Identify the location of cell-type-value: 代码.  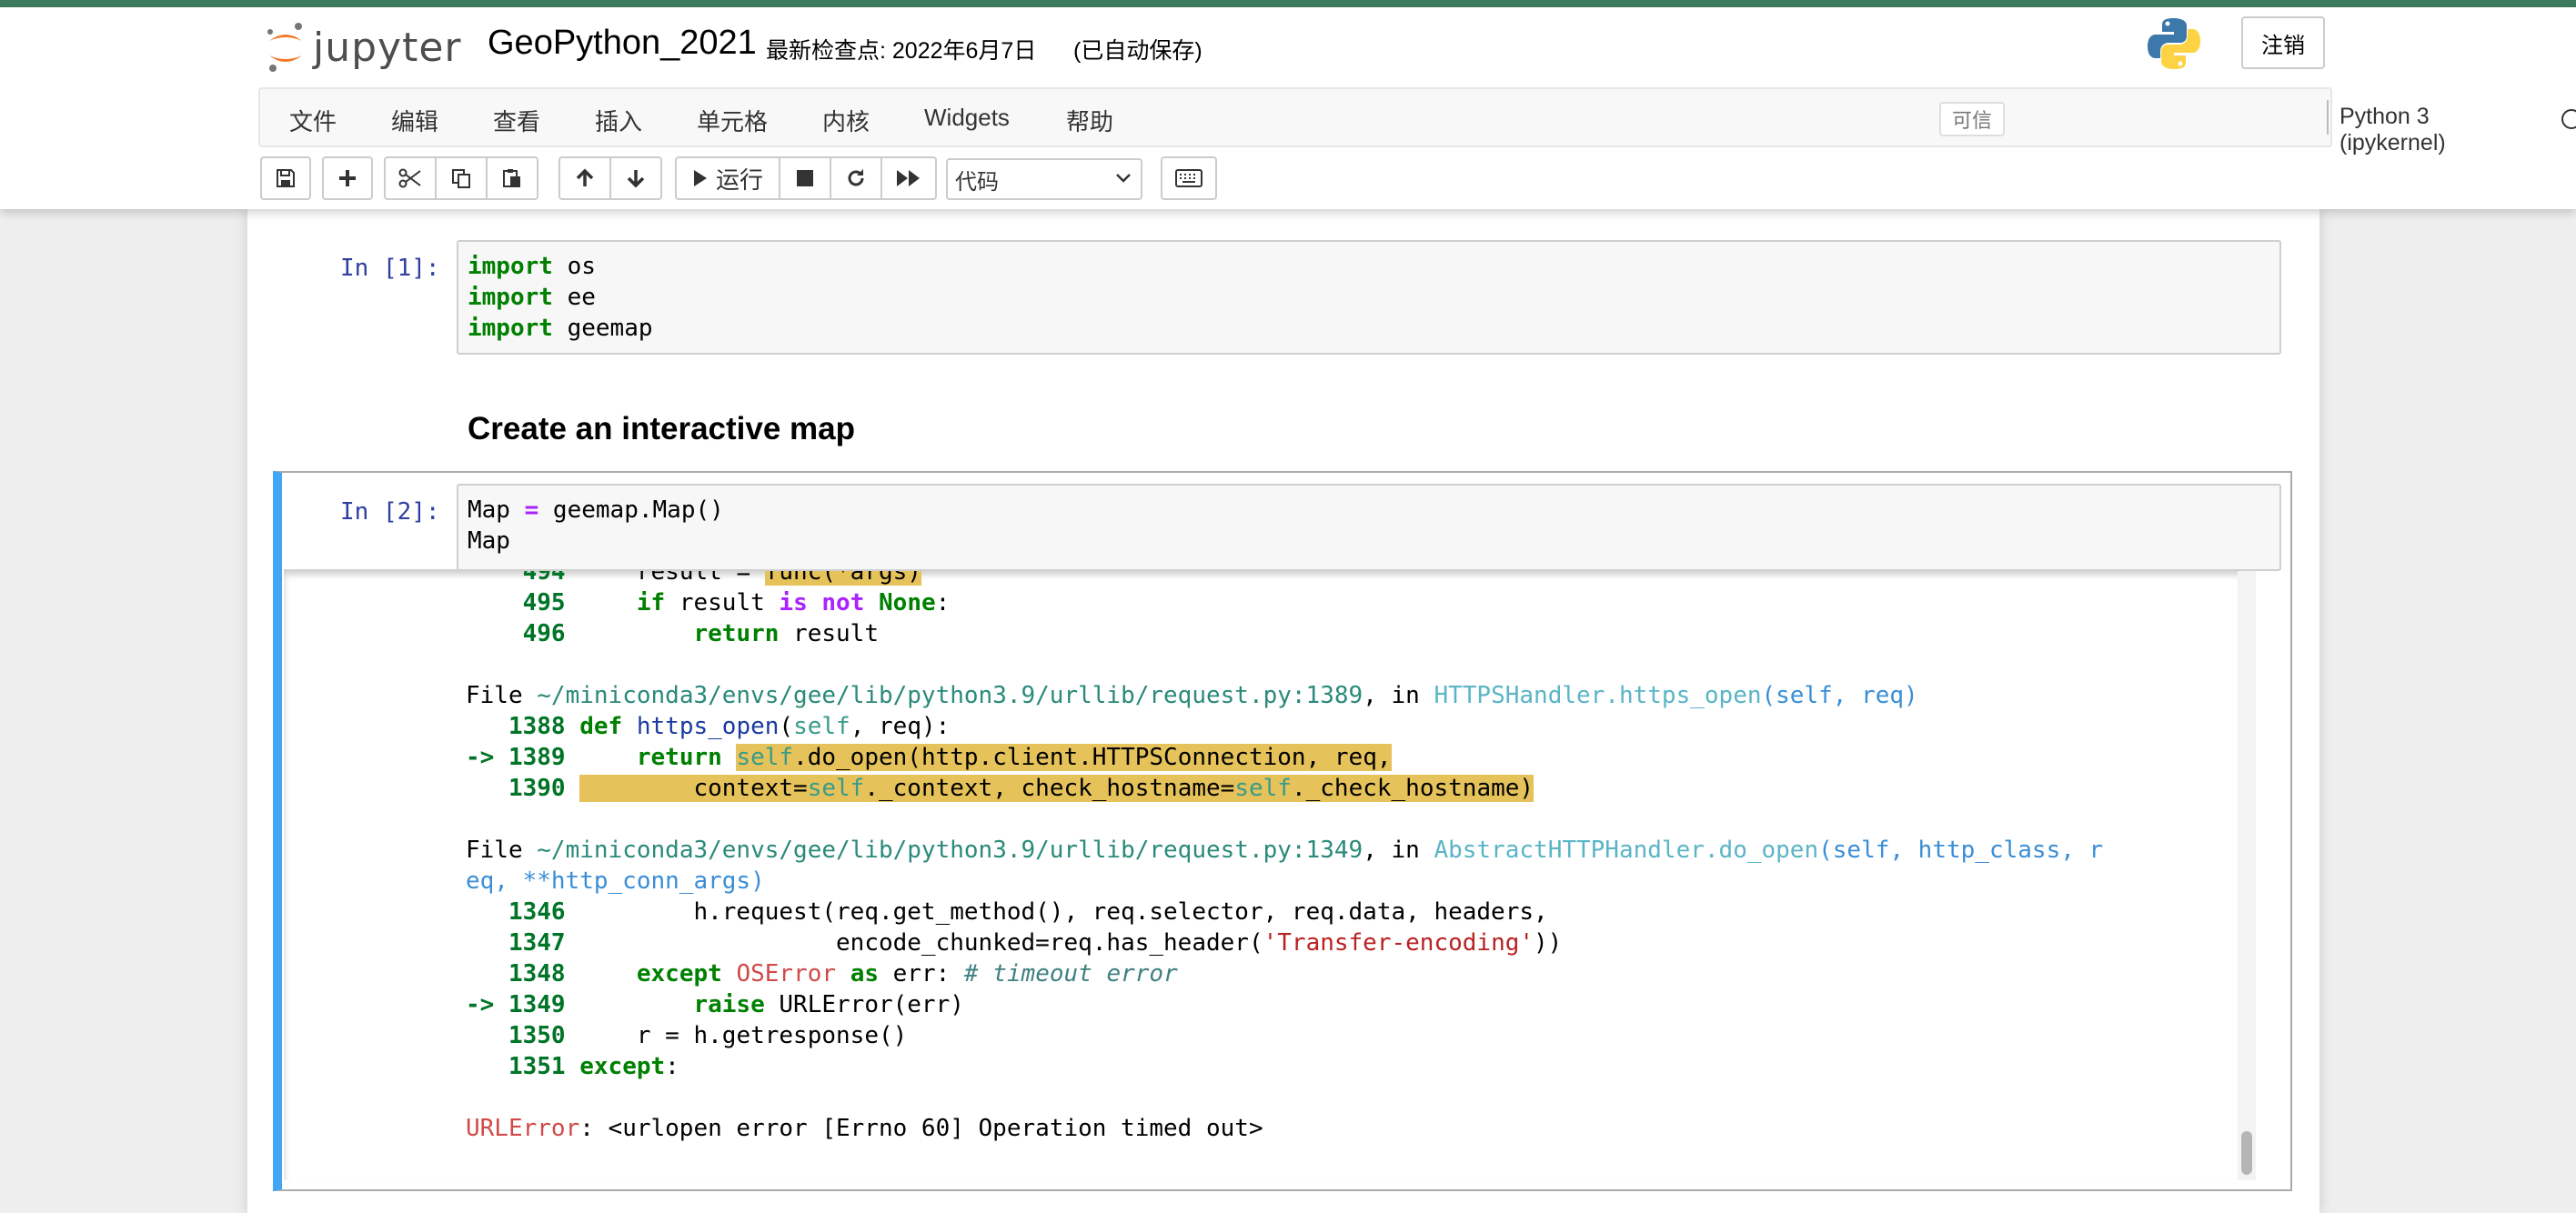
(977, 182).